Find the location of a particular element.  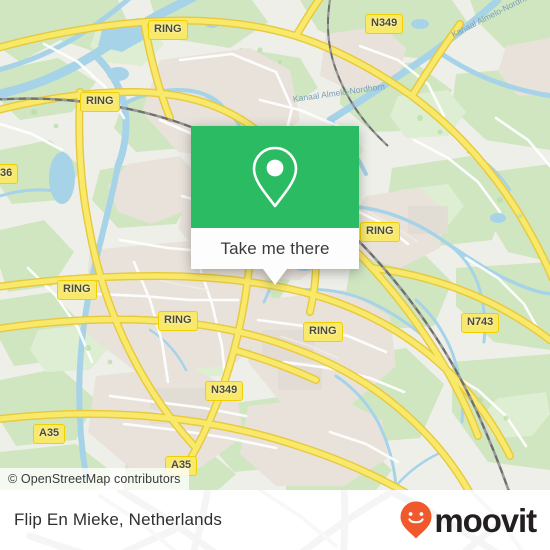

map-attribution: © OpenStreetMap contributors is located at coordinates (94, 479).